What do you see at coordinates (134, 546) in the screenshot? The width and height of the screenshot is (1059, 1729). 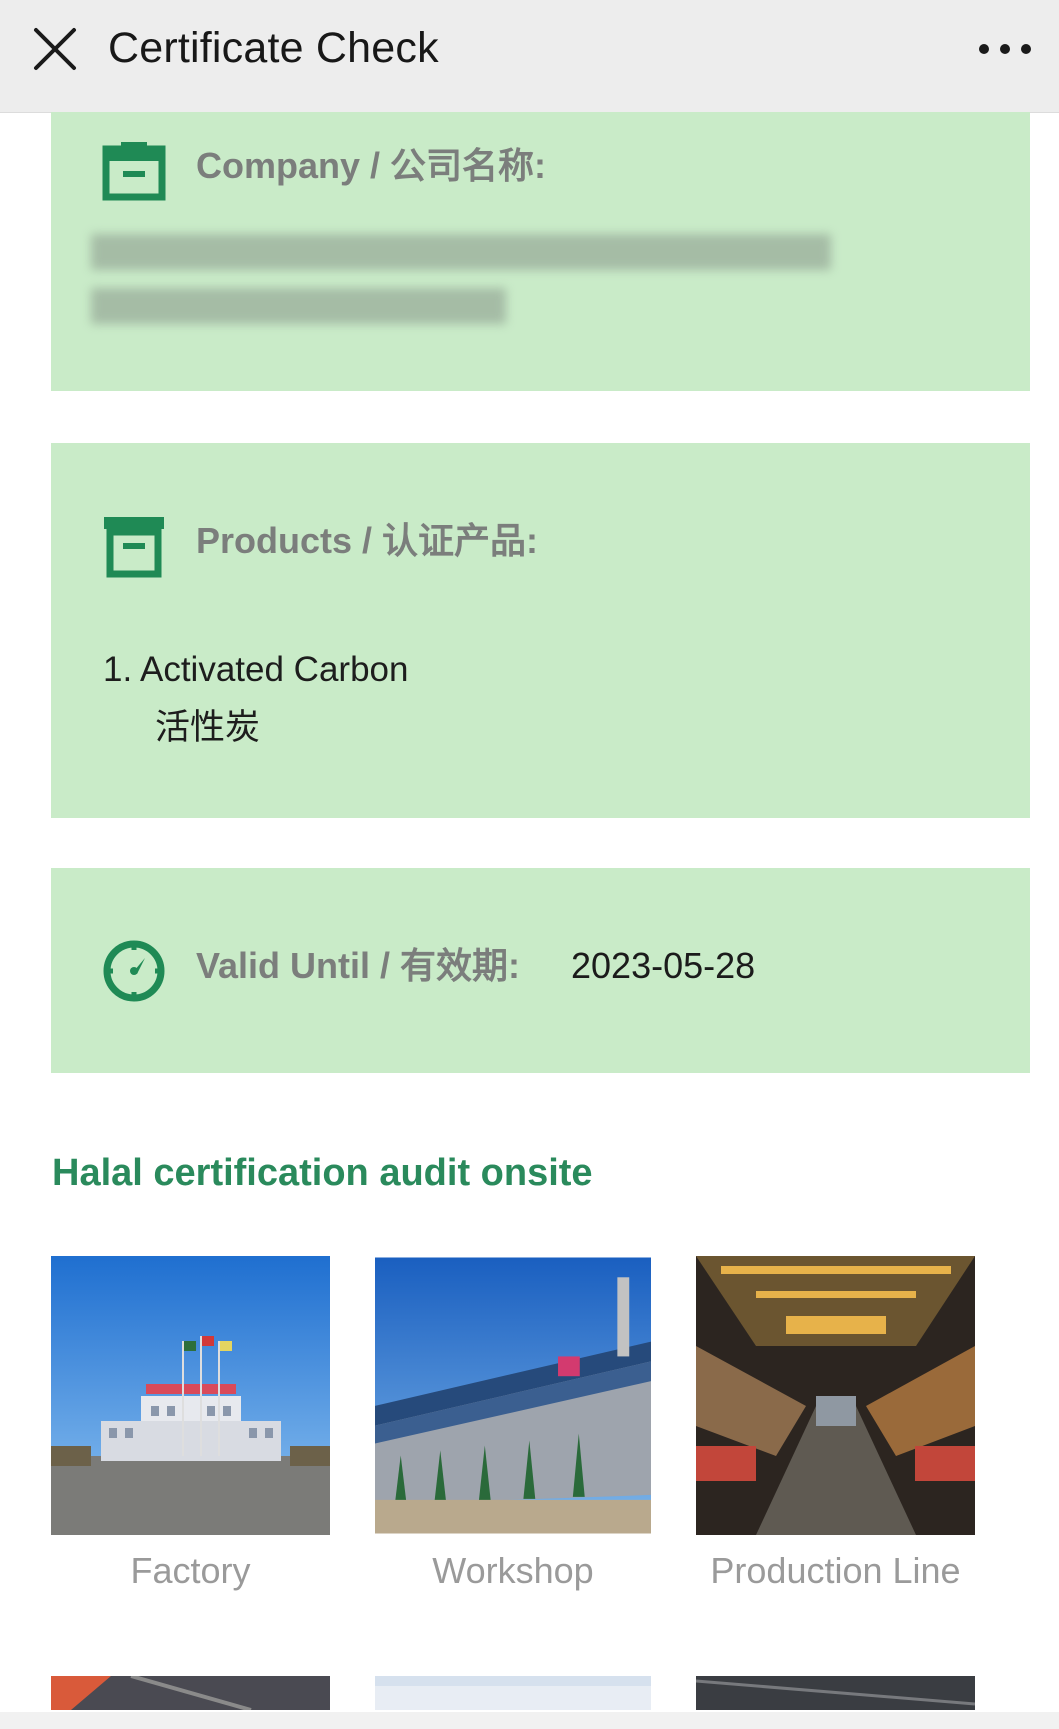 I see `archive-box-icon` at bounding box center [134, 546].